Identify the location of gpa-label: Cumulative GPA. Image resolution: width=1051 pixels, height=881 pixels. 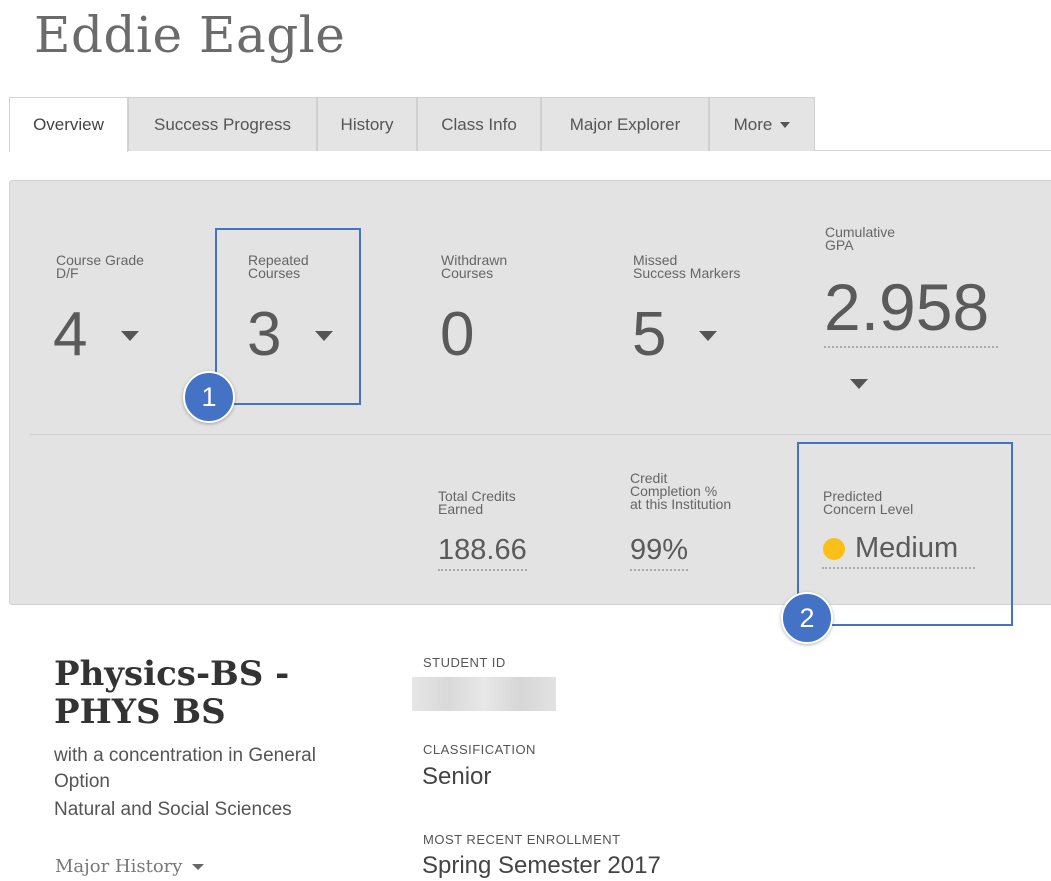
(860, 238).